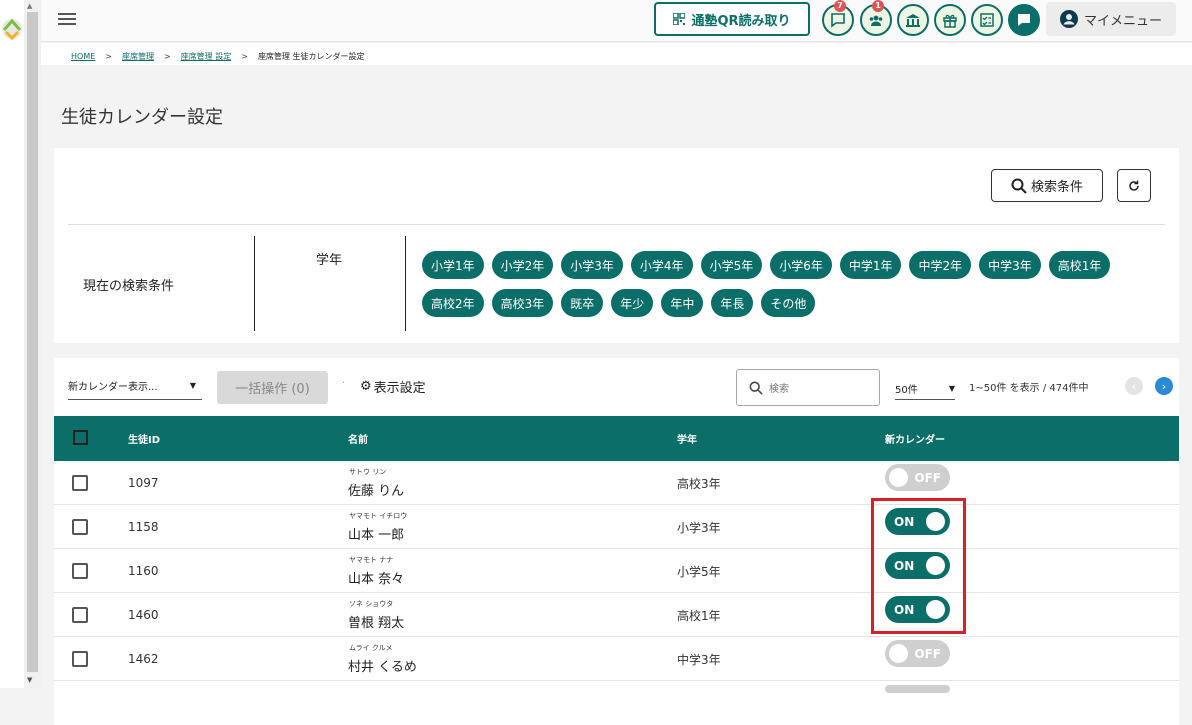 The image size is (1192, 725). Describe the element at coordinates (376, 535) in the screenshot. I see `student-name: 山本 一郎` at that location.